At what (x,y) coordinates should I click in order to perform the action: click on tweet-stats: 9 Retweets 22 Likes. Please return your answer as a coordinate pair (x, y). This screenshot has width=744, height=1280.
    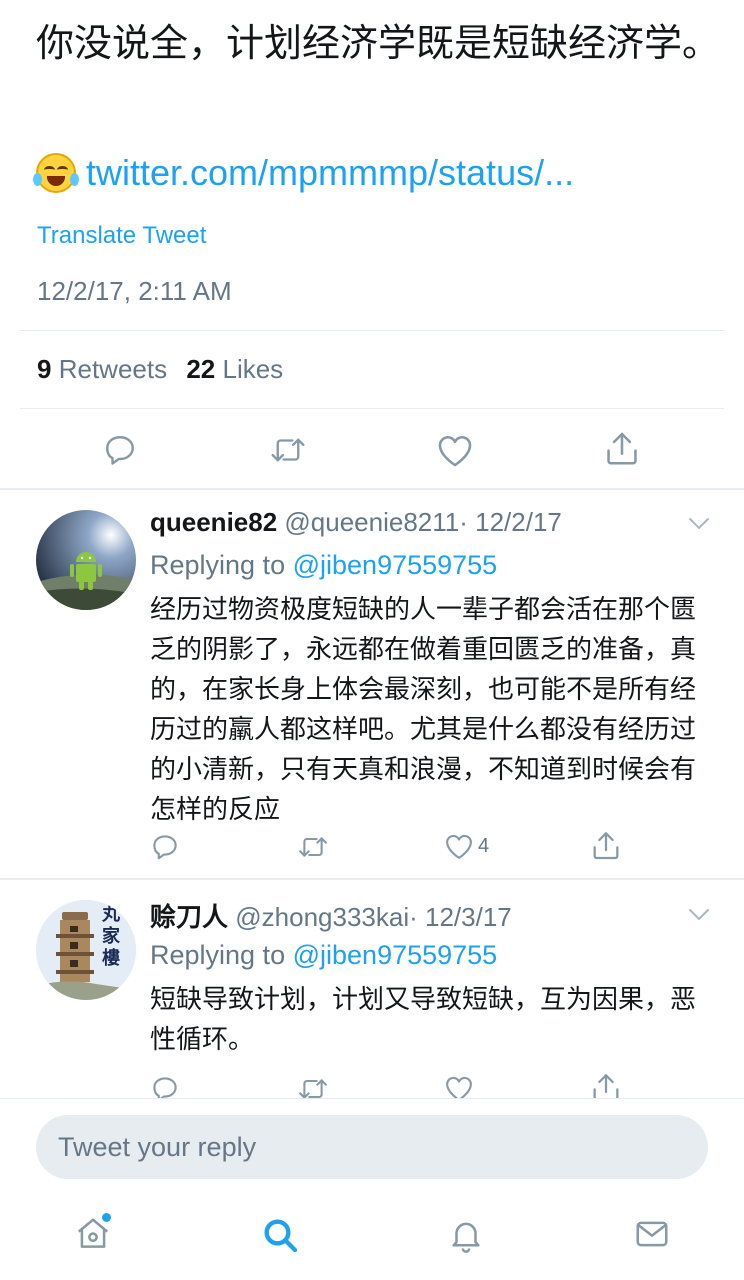
    Looking at the image, I should click on (160, 369).